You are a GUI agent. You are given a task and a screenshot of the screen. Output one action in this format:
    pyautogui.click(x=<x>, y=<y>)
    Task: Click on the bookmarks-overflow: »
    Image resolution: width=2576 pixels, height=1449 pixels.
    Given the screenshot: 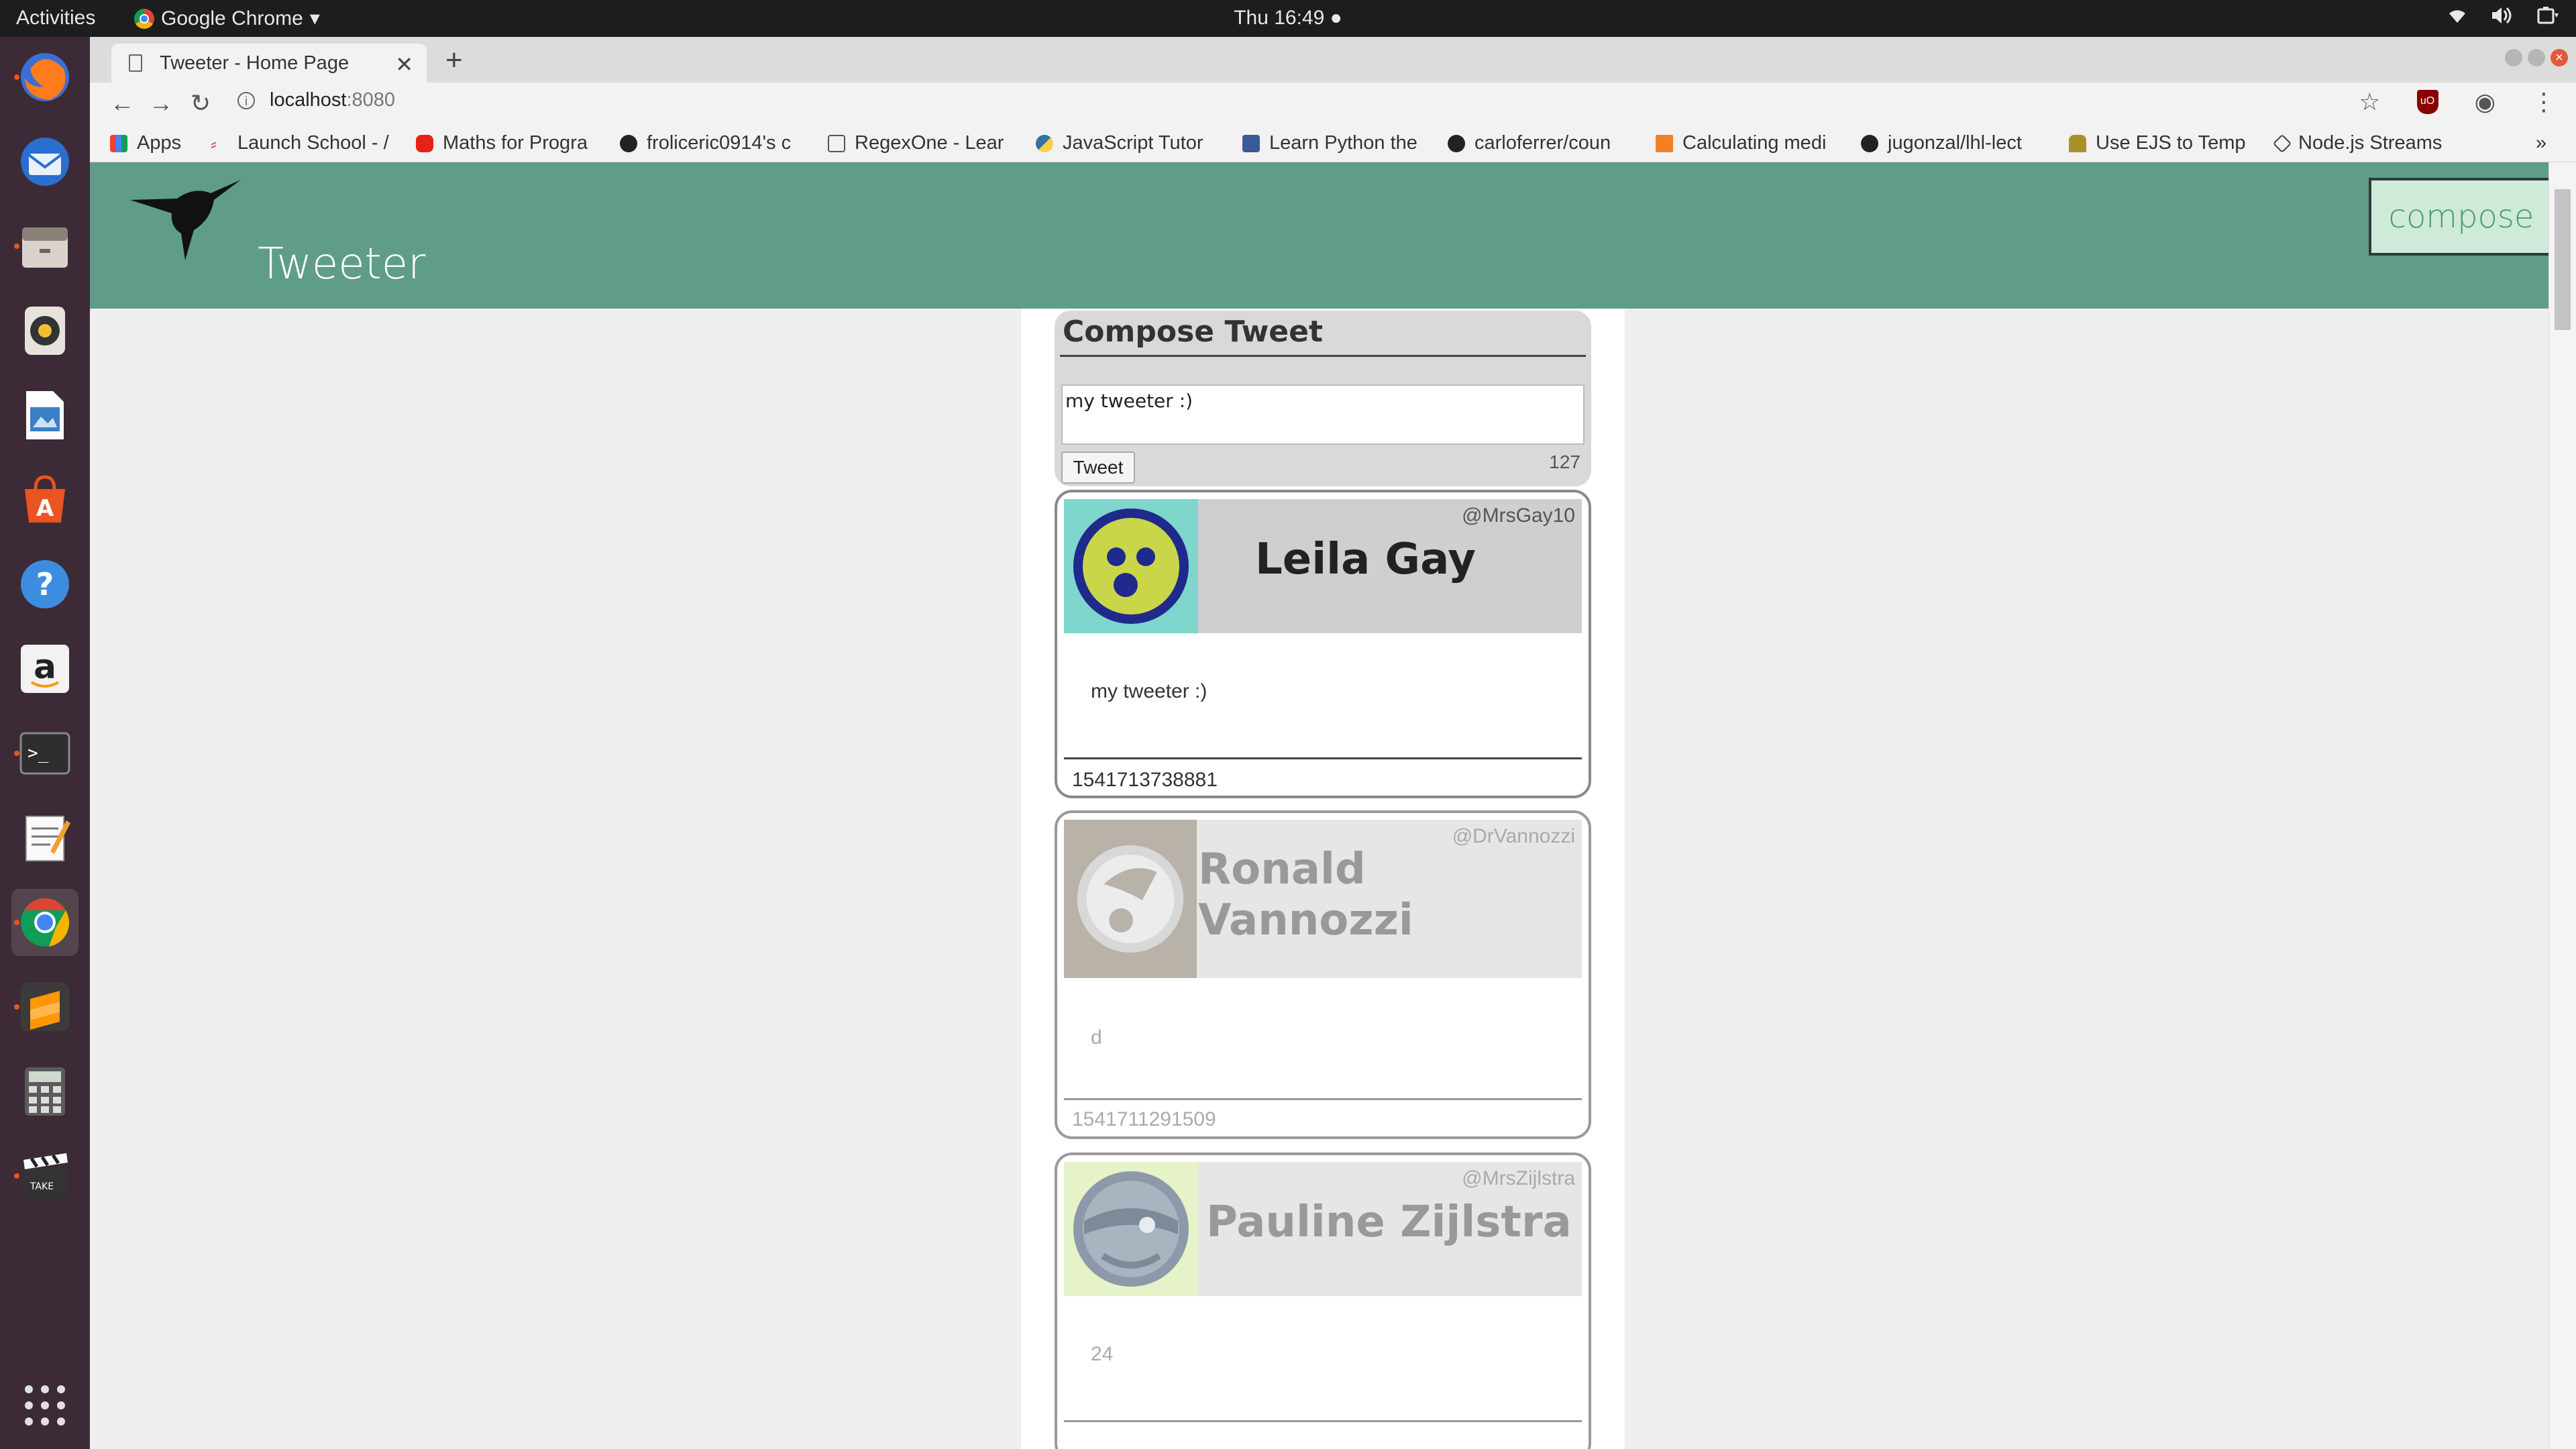 What is the action you would take?
    pyautogui.click(x=2541, y=143)
    